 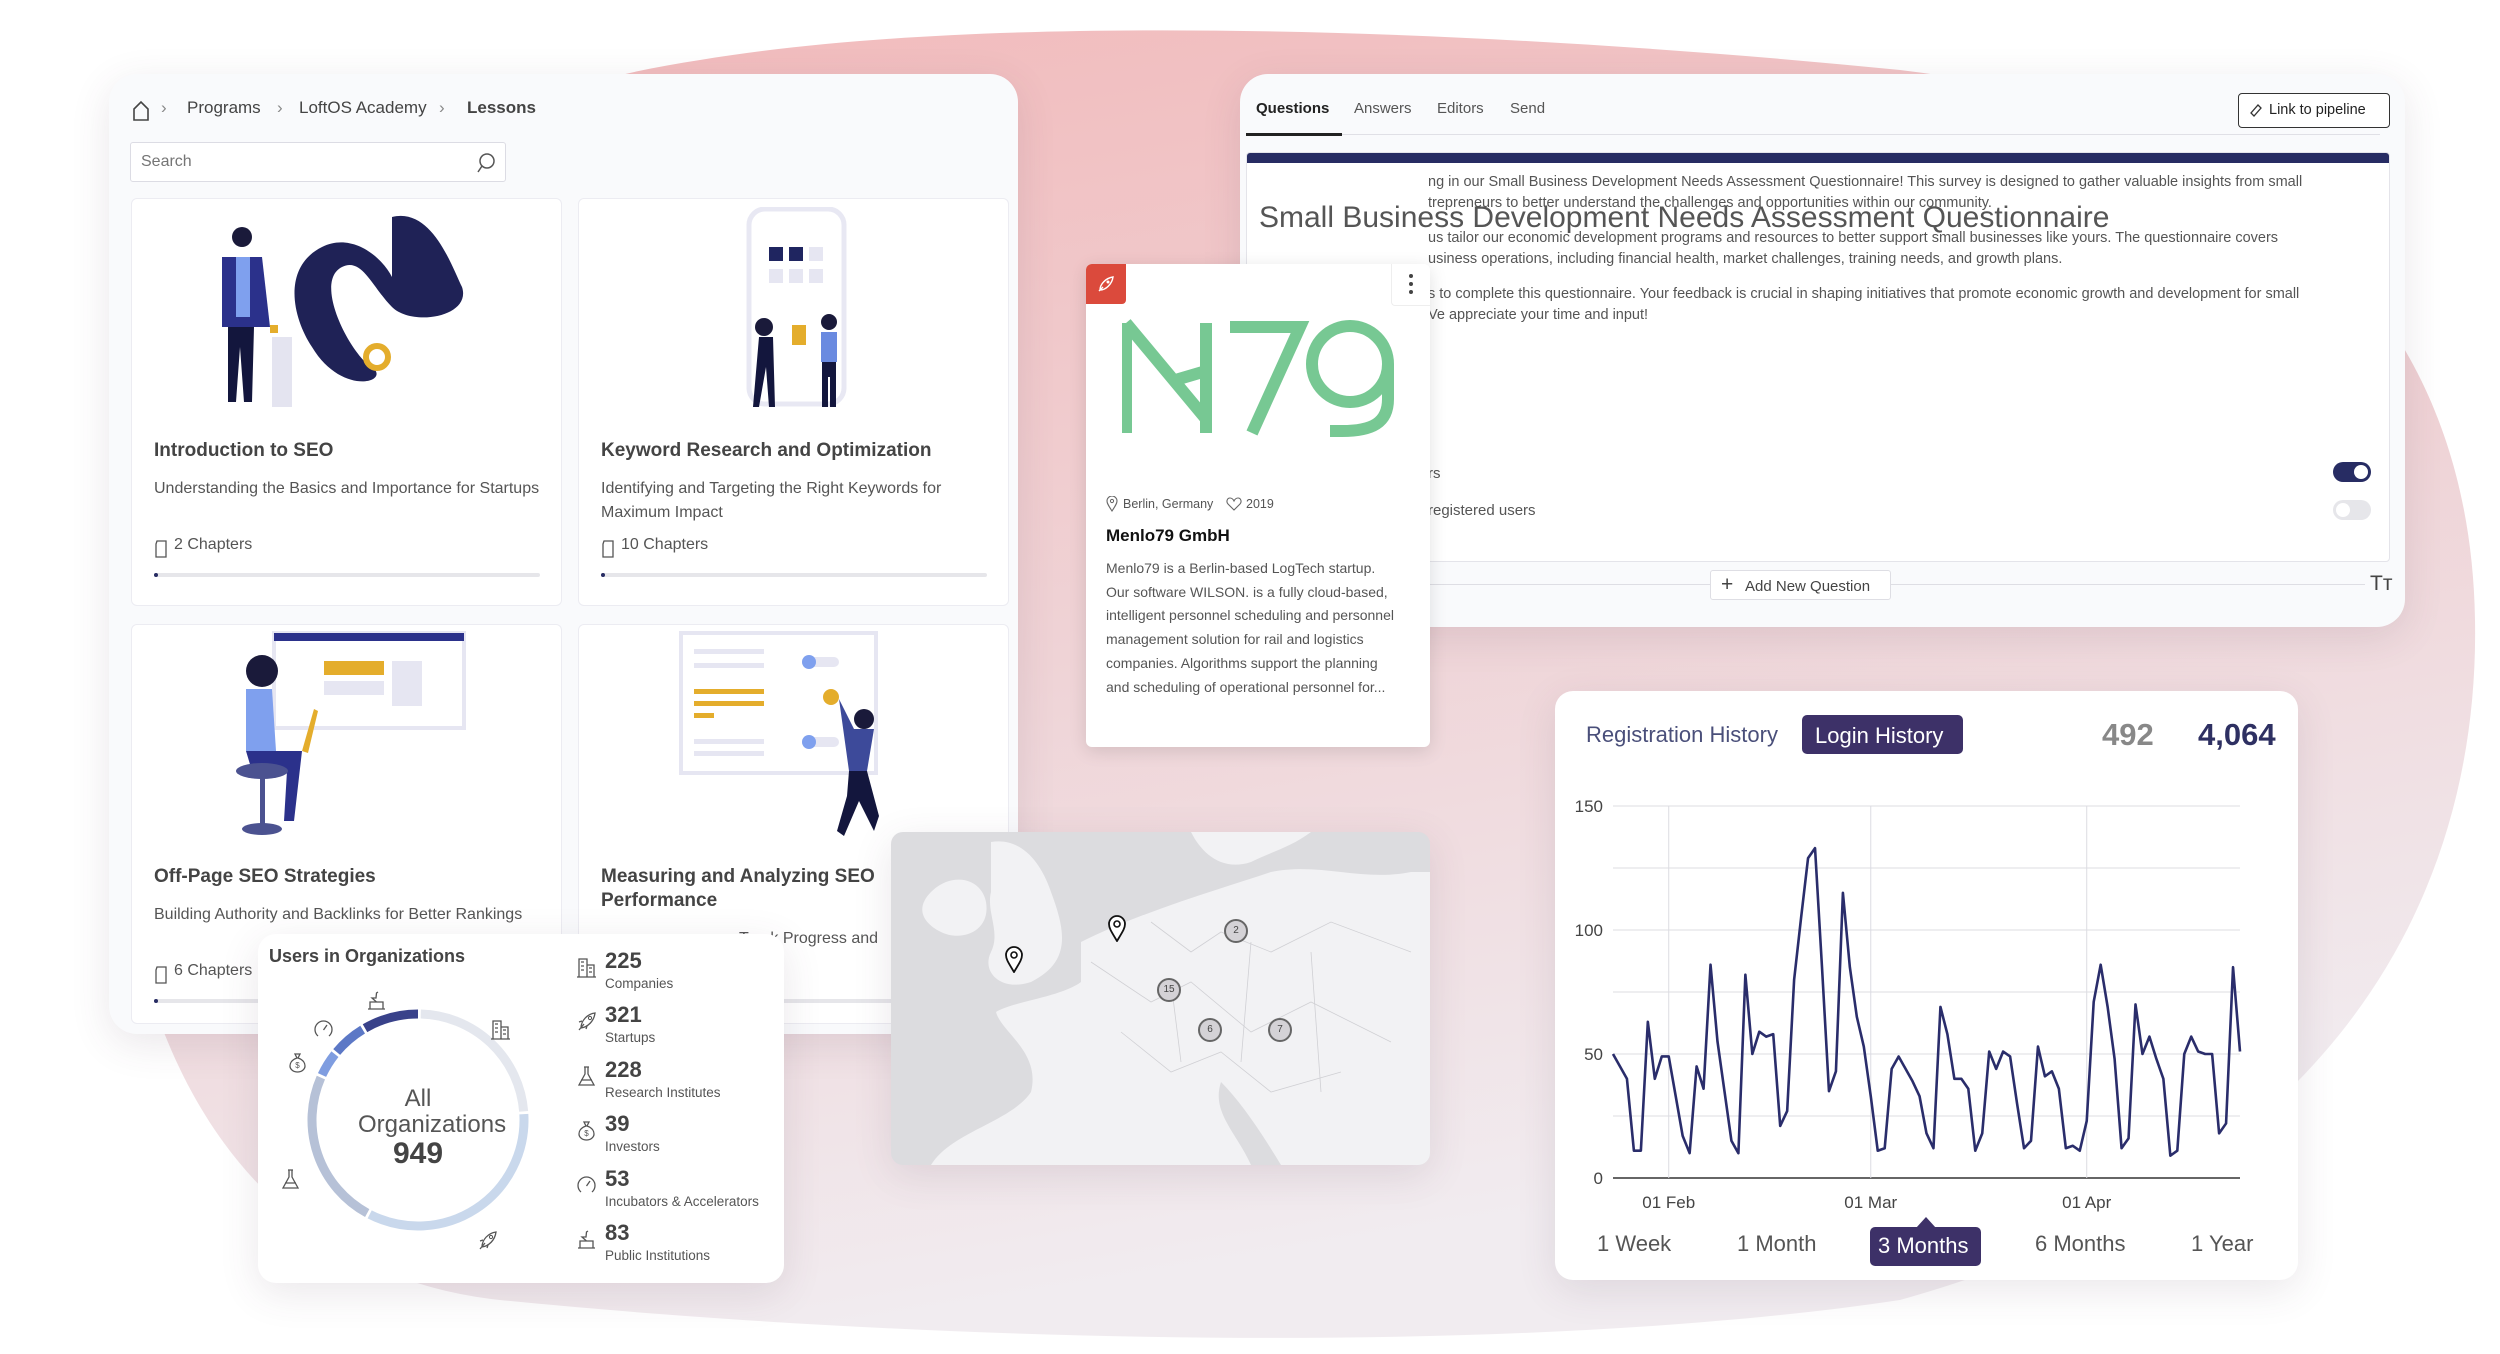 What do you see at coordinates (213, 544) in the screenshot?
I see `chapter-count: 2 Chapters` at bounding box center [213, 544].